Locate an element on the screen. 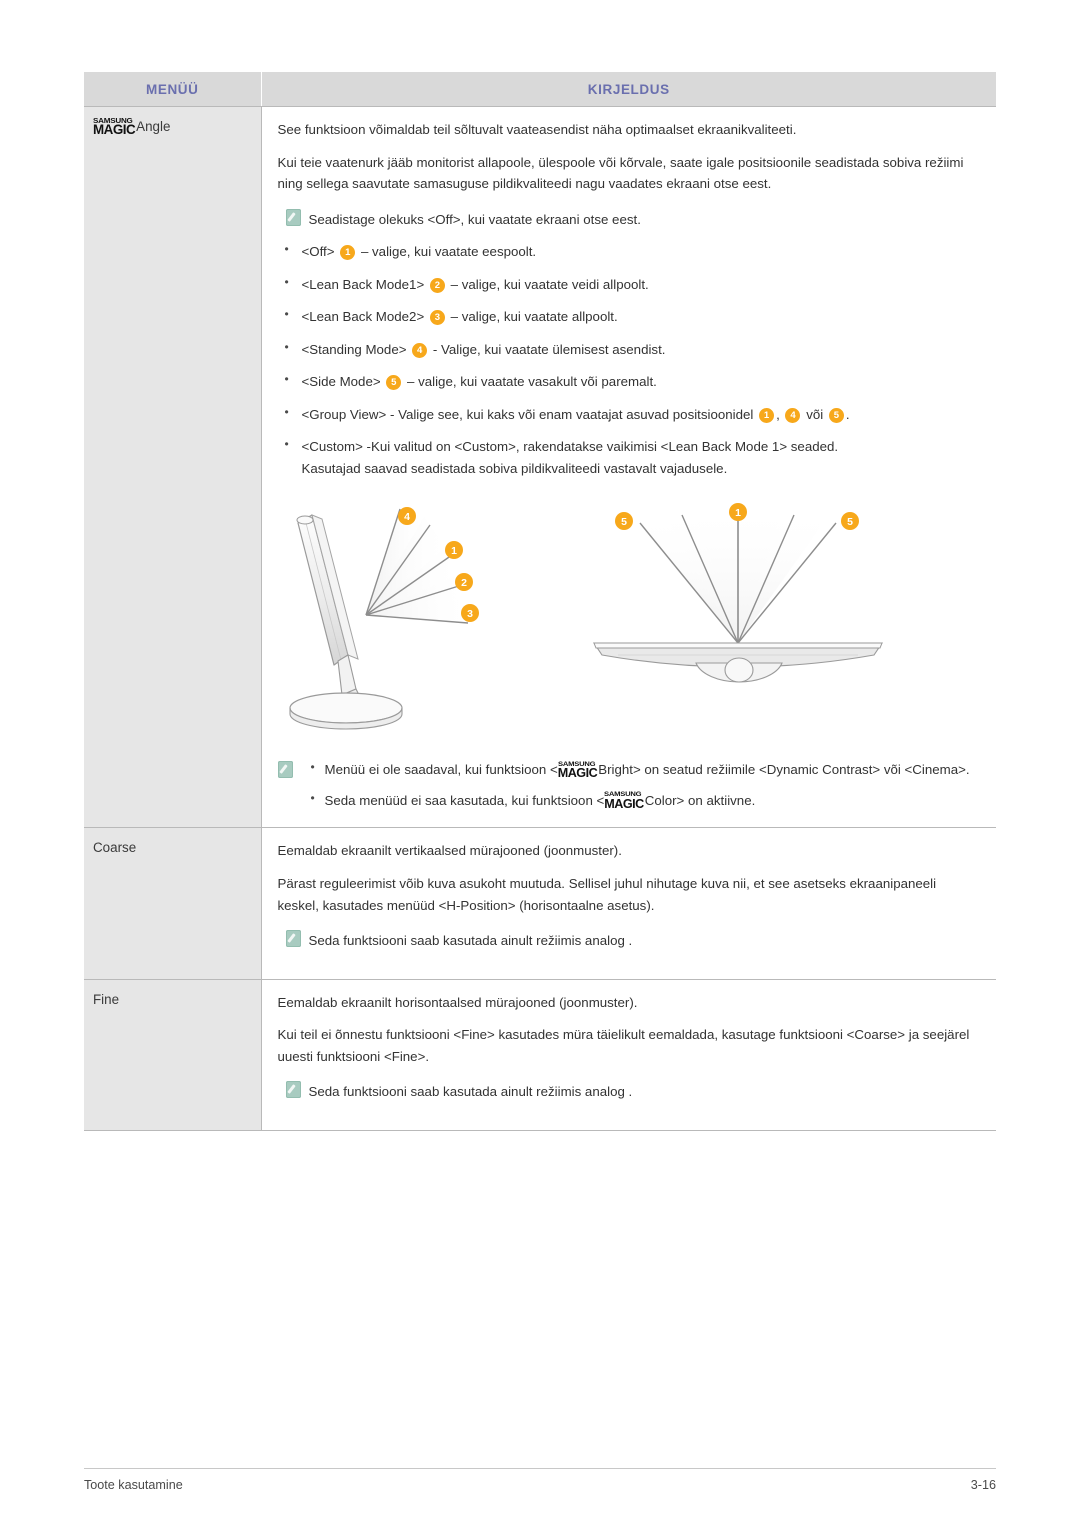 This screenshot has height=1527, width=1080. header-description: KIRJELDUS is located at coordinates (628, 89).